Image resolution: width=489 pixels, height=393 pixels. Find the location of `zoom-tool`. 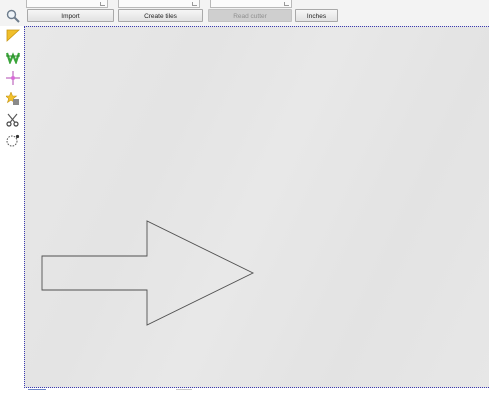

zoom-tool is located at coordinates (13, 16).